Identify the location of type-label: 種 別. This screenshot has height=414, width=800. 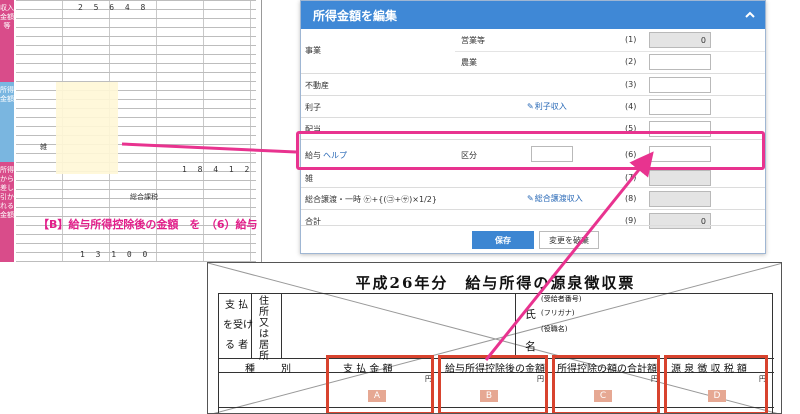
(269, 369).